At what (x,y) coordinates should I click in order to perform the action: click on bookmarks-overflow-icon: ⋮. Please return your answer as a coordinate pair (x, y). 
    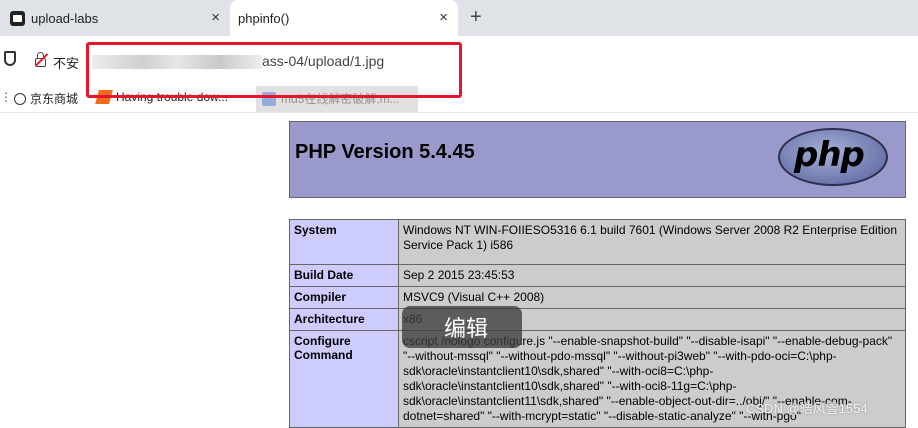
    Looking at the image, I should click on (6, 97).